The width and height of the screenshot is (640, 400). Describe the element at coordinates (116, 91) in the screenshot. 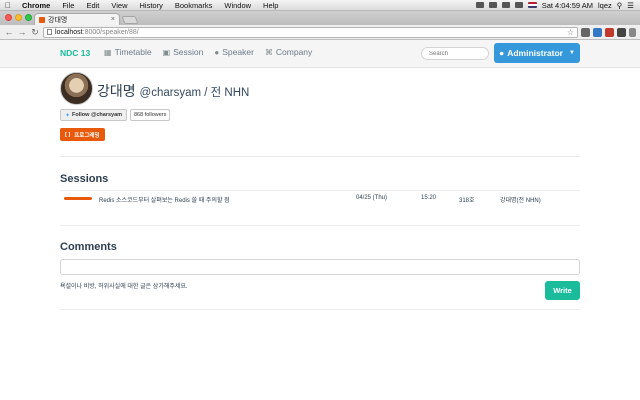

I see `speaker-name: 강대명` at that location.